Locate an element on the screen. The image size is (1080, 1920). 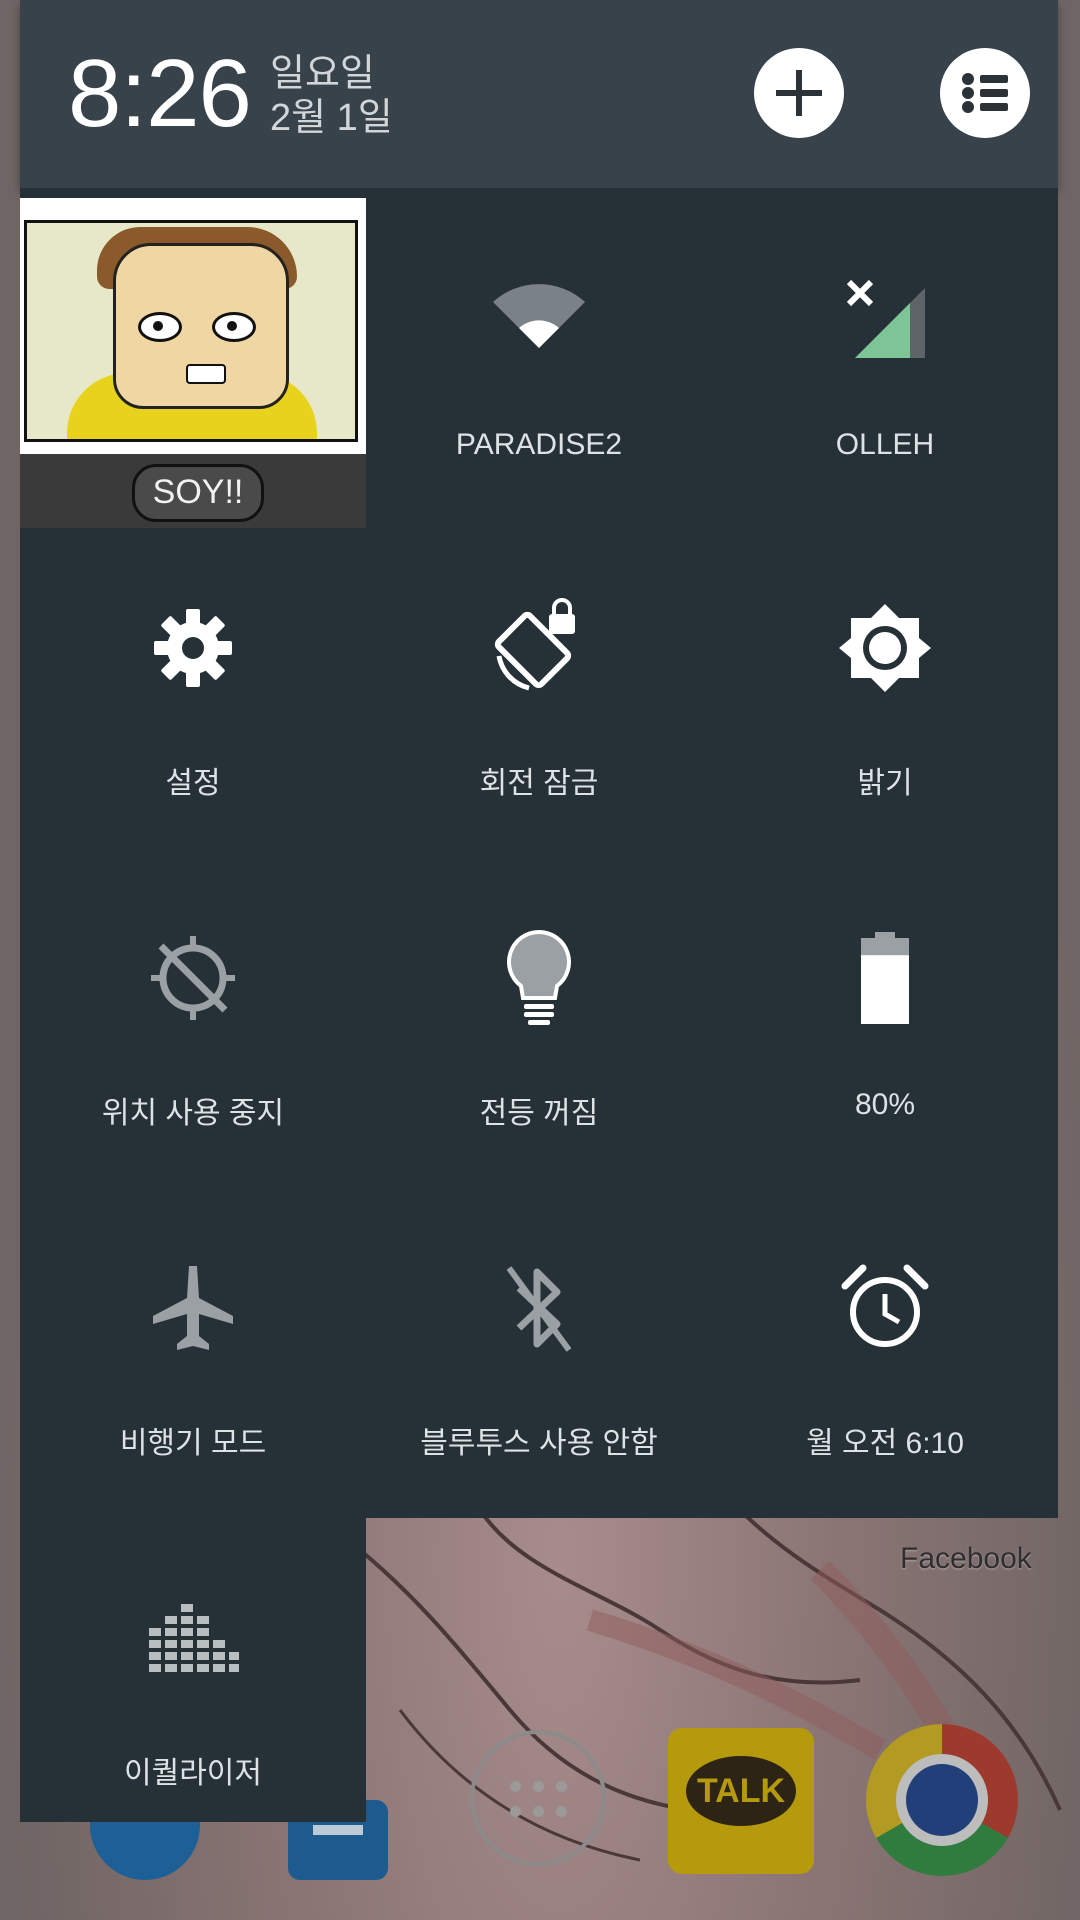
equalizer-icon is located at coordinates (194, 1638).